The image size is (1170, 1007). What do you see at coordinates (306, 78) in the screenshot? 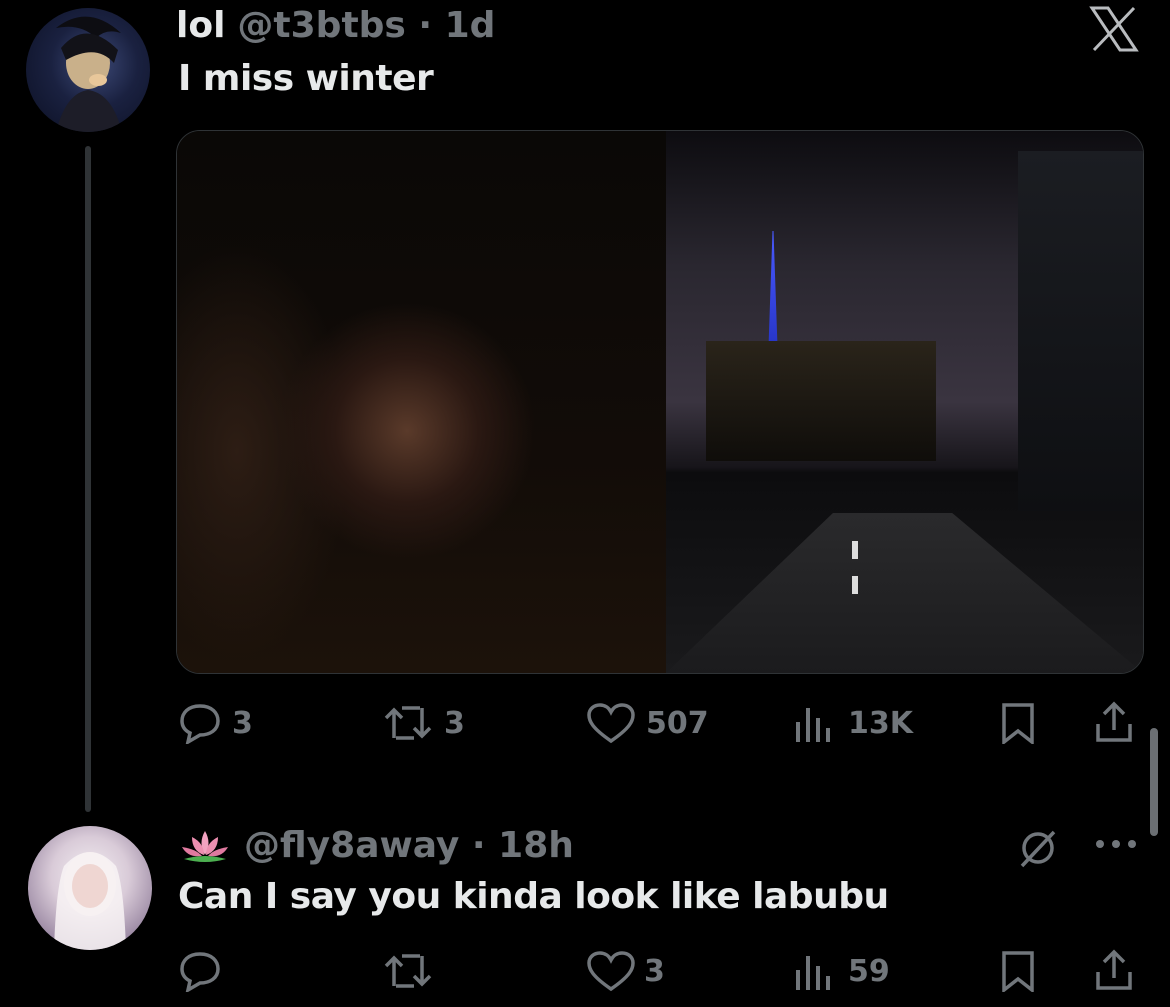
I see `tweet-text: I miss winter` at bounding box center [306, 78].